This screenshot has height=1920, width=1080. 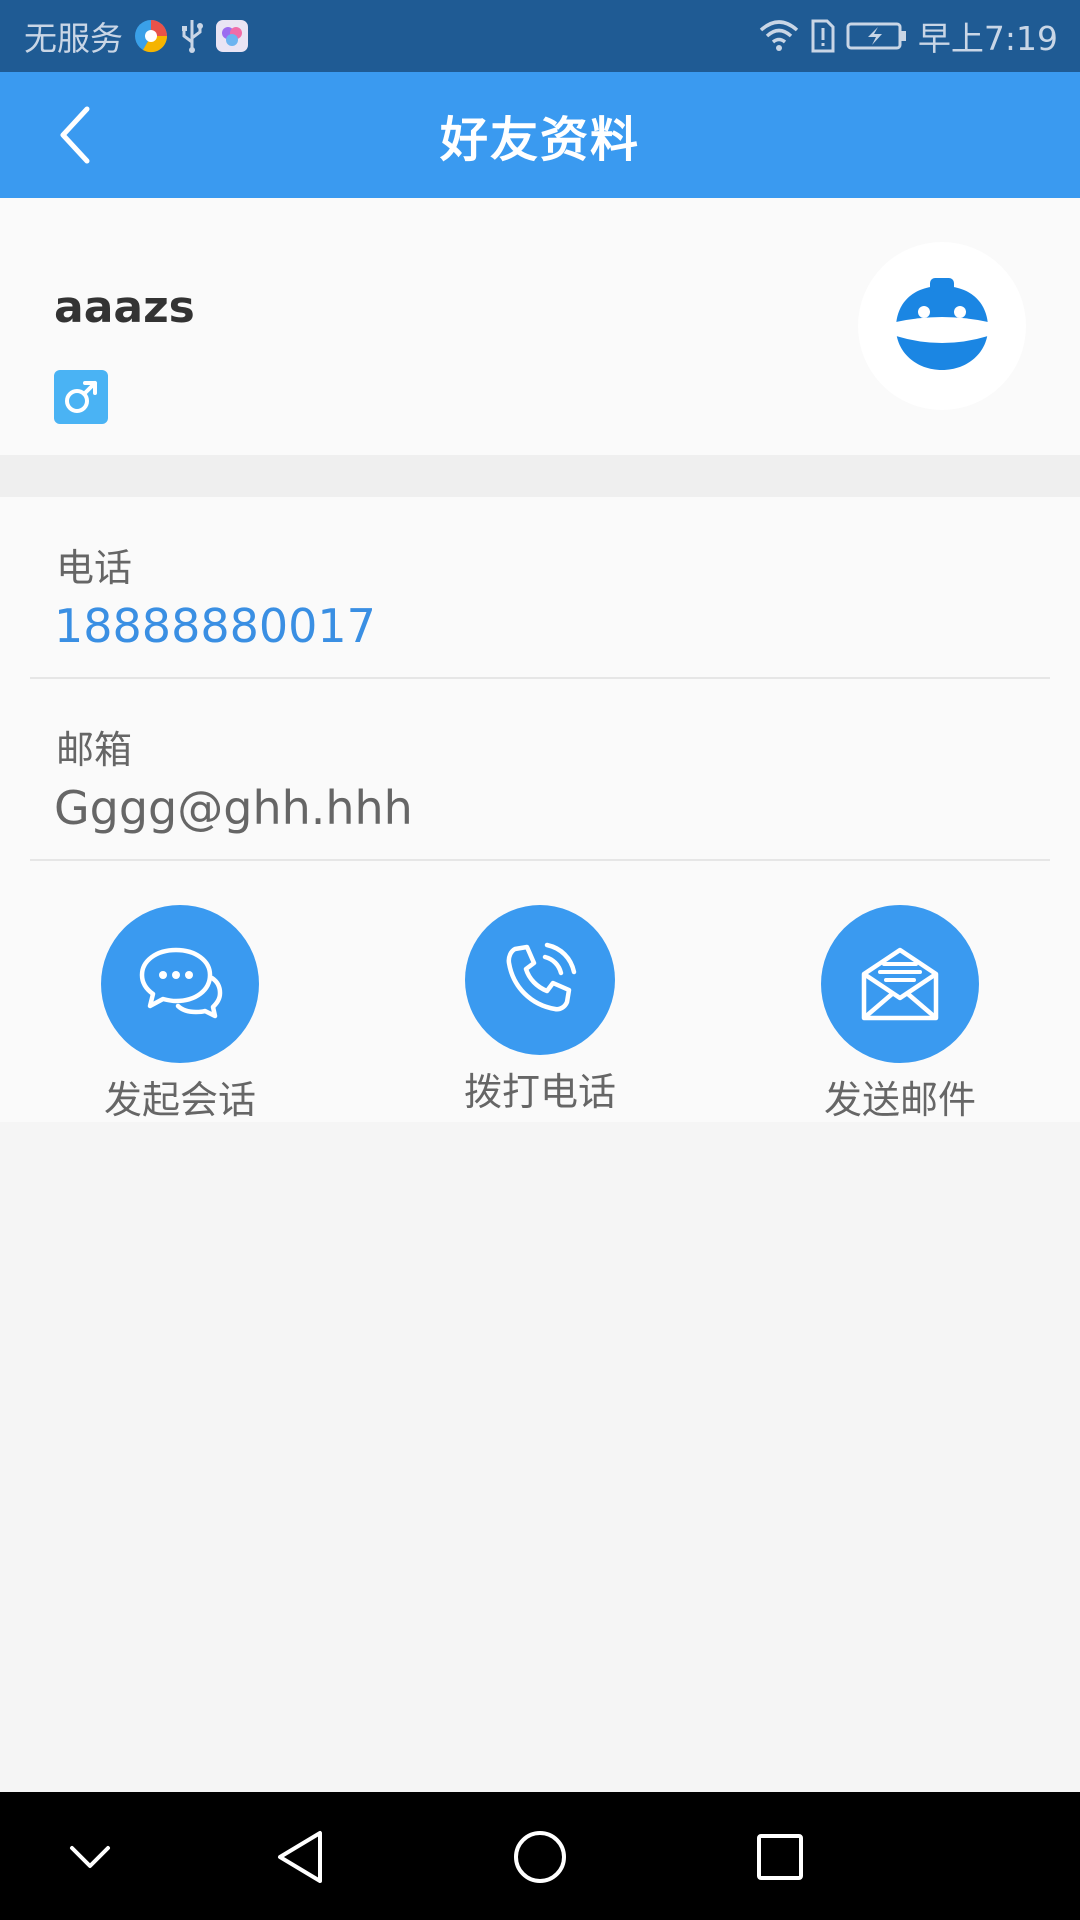 I want to click on back-button, so click(x=75, y=135).